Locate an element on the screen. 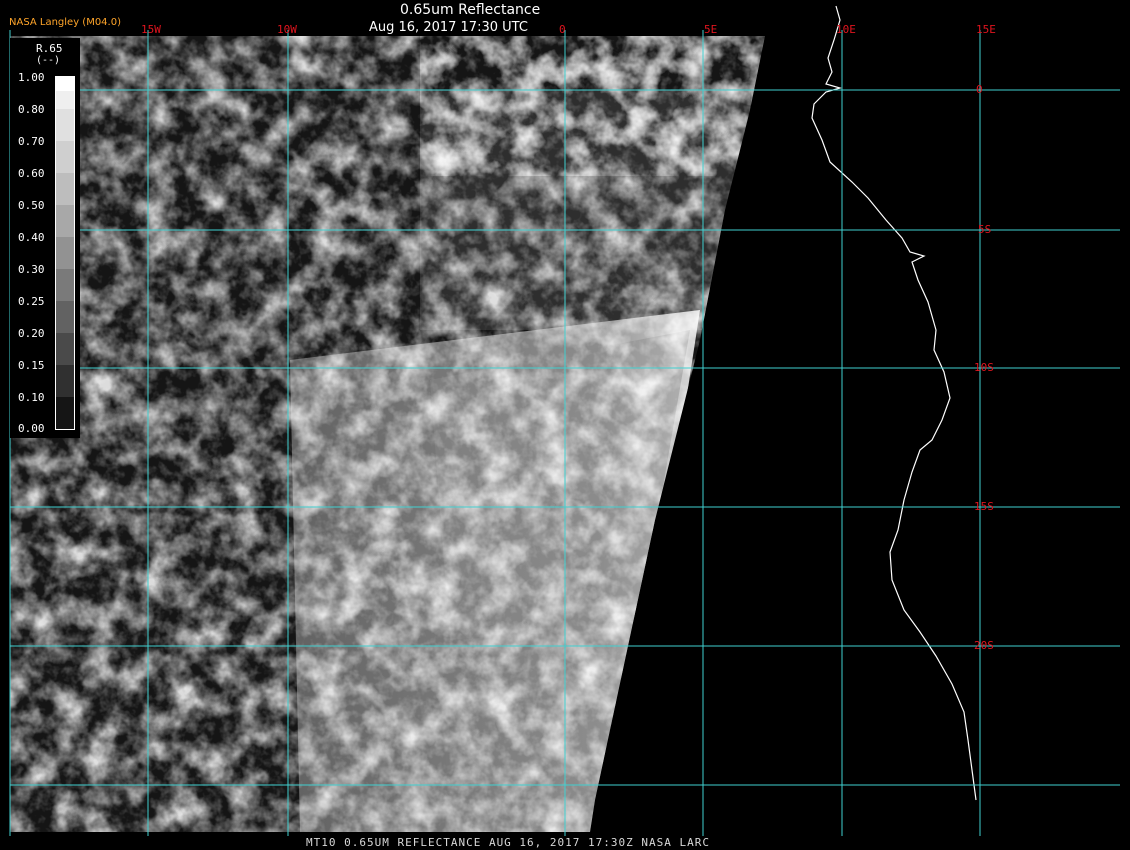 The width and height of the screenshot is (1130, 850). lat-label-0: 0 is located at coordinates (979, 89).